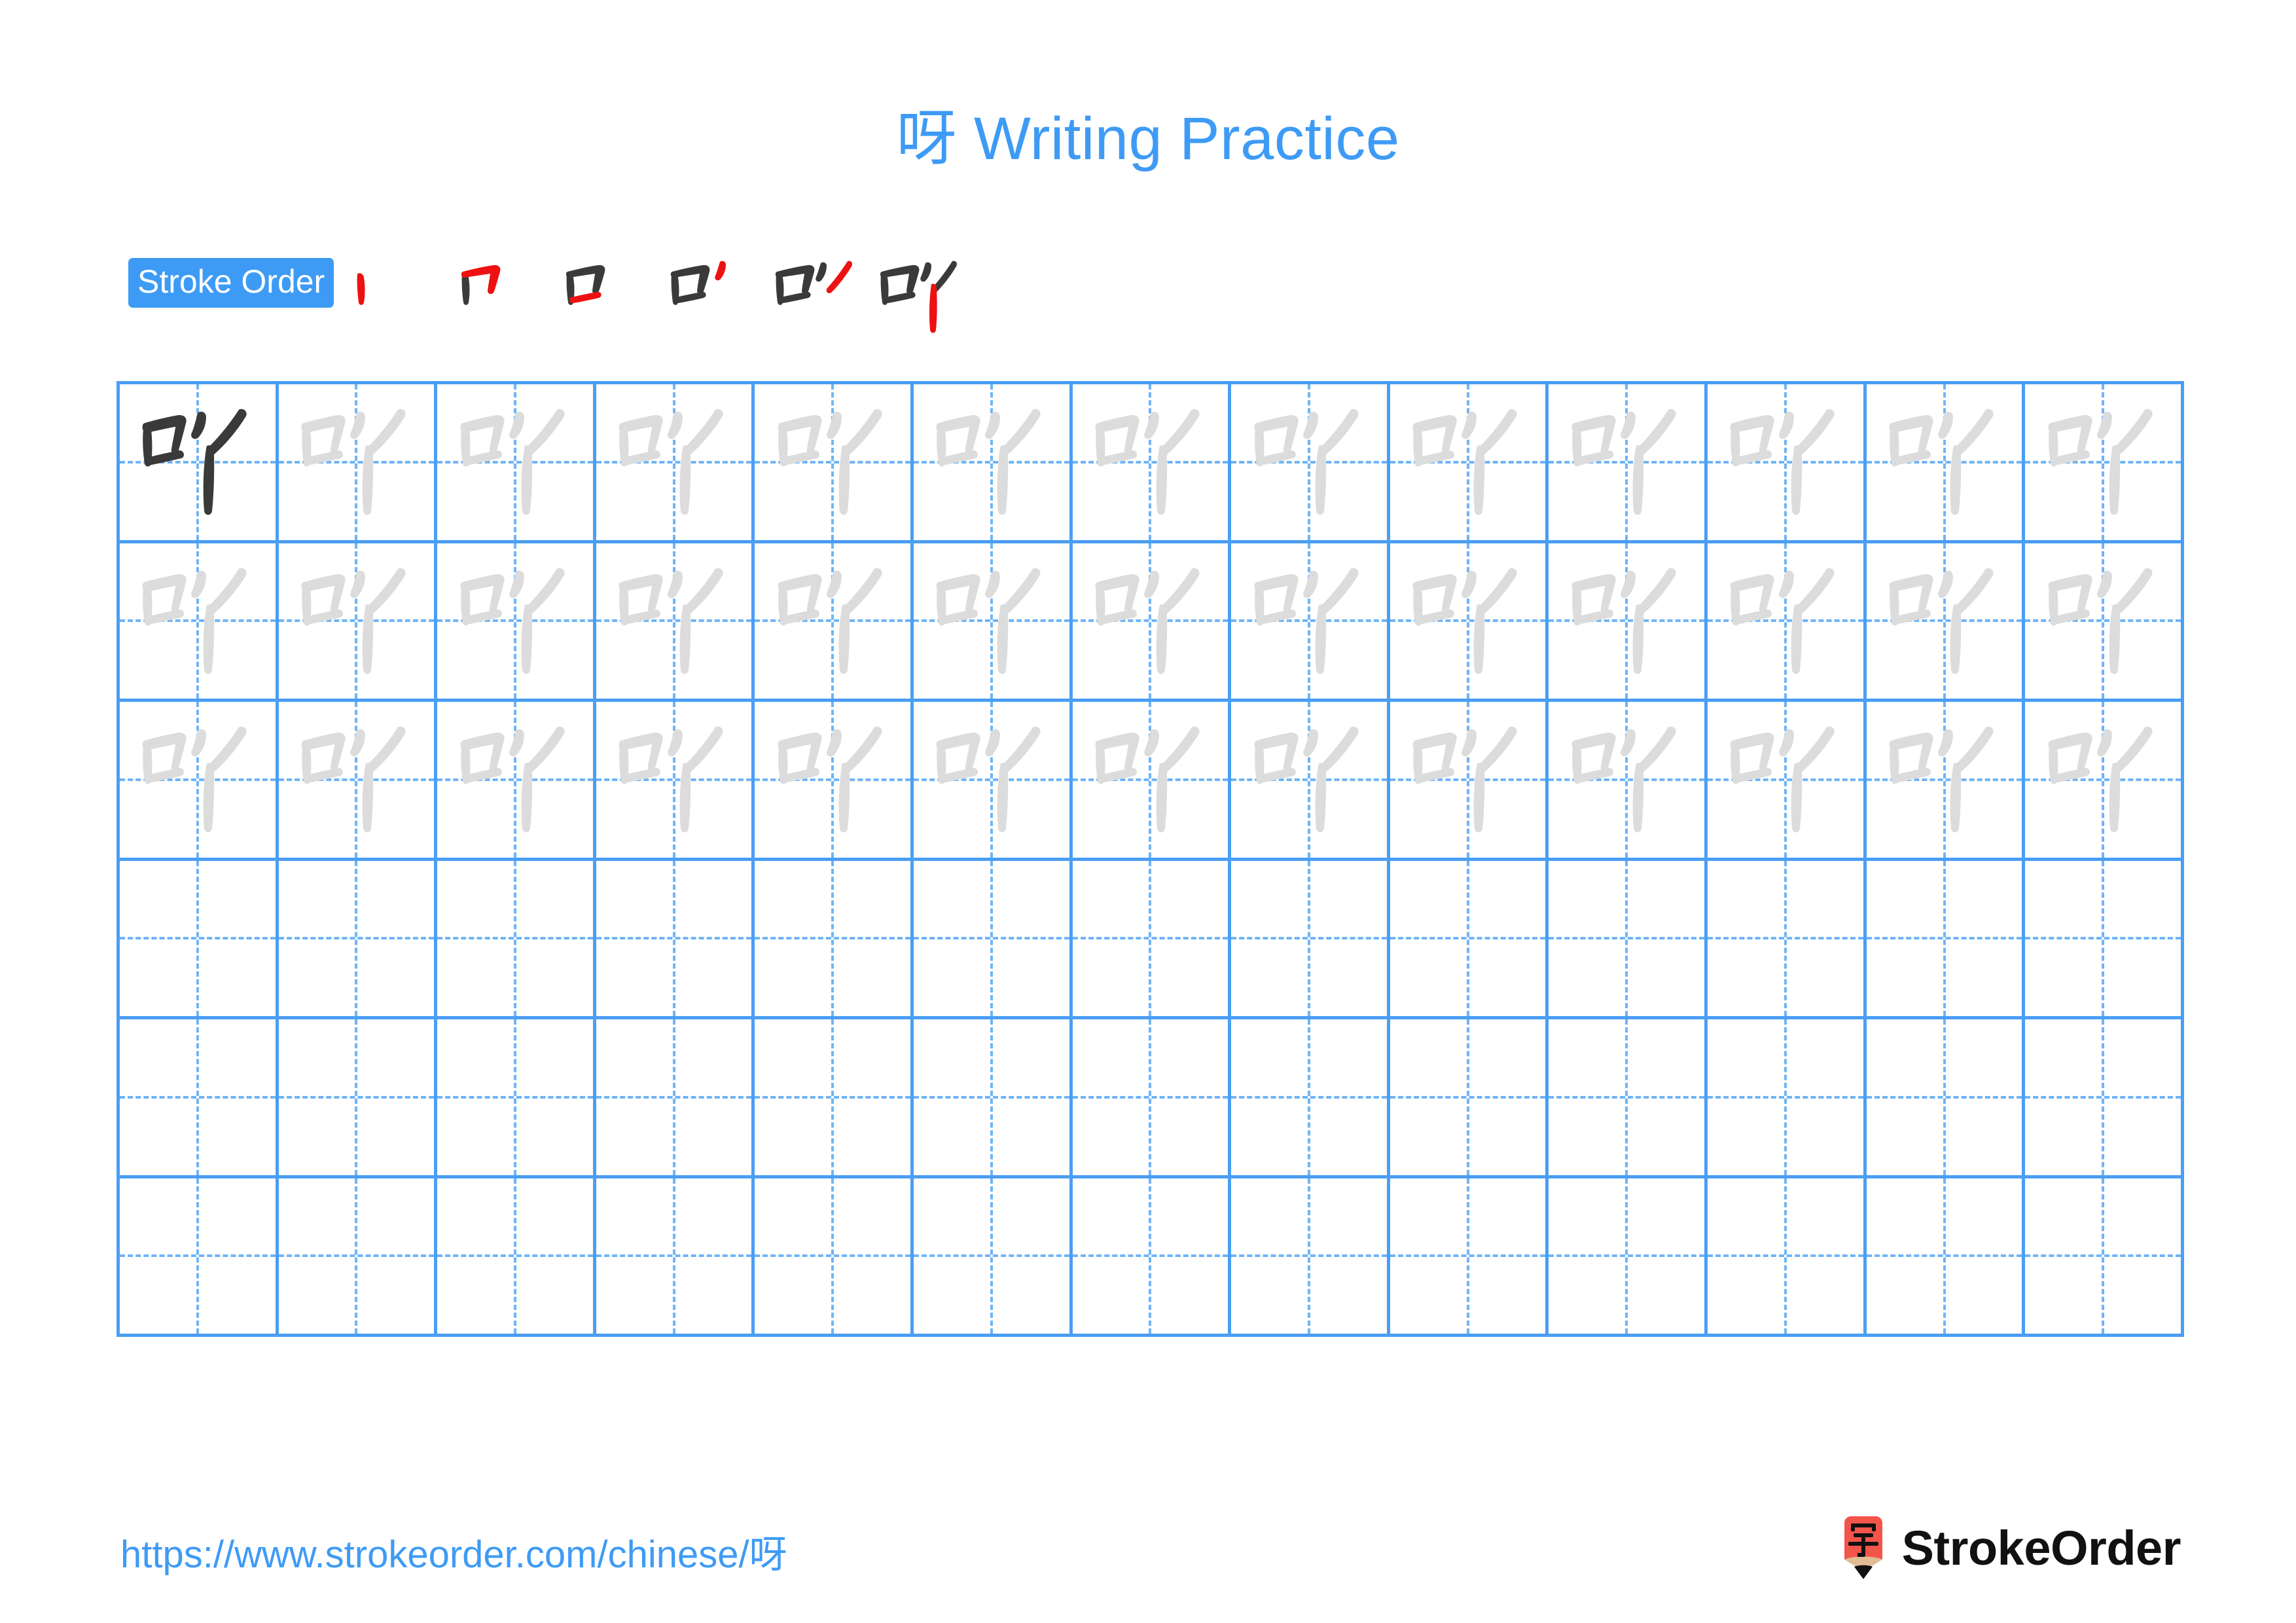 This screenshot has width=2296, height=1623. Describe the element at coordinates (1152, 781) in the screenshot. I see `practice-cell-r3-c7` at that location.